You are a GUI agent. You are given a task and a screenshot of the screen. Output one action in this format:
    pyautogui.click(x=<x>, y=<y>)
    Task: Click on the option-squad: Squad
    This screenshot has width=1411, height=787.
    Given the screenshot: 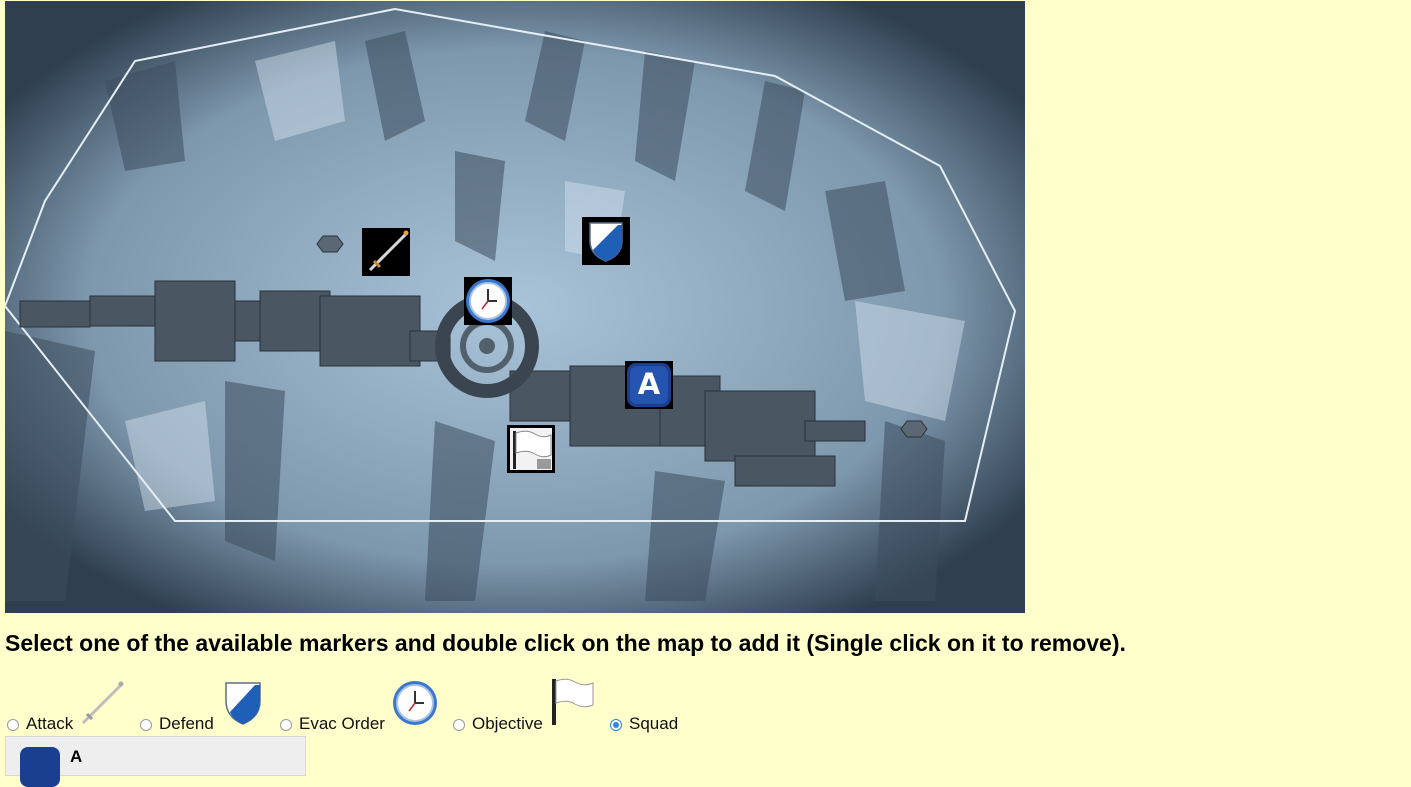 What is the action you would take?
    pyautogui.click(x=644, y=707)
    